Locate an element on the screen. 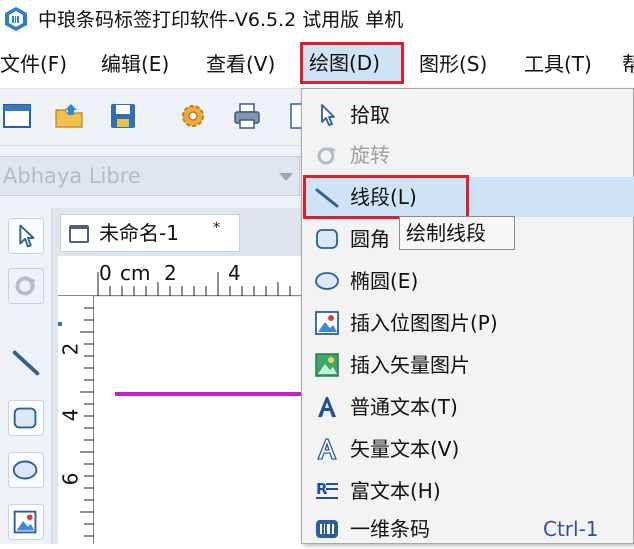 The width and height of the screenshot is (634, 549). menu-item-label: 矢量文本(V) is located at coordinates (405, 449).